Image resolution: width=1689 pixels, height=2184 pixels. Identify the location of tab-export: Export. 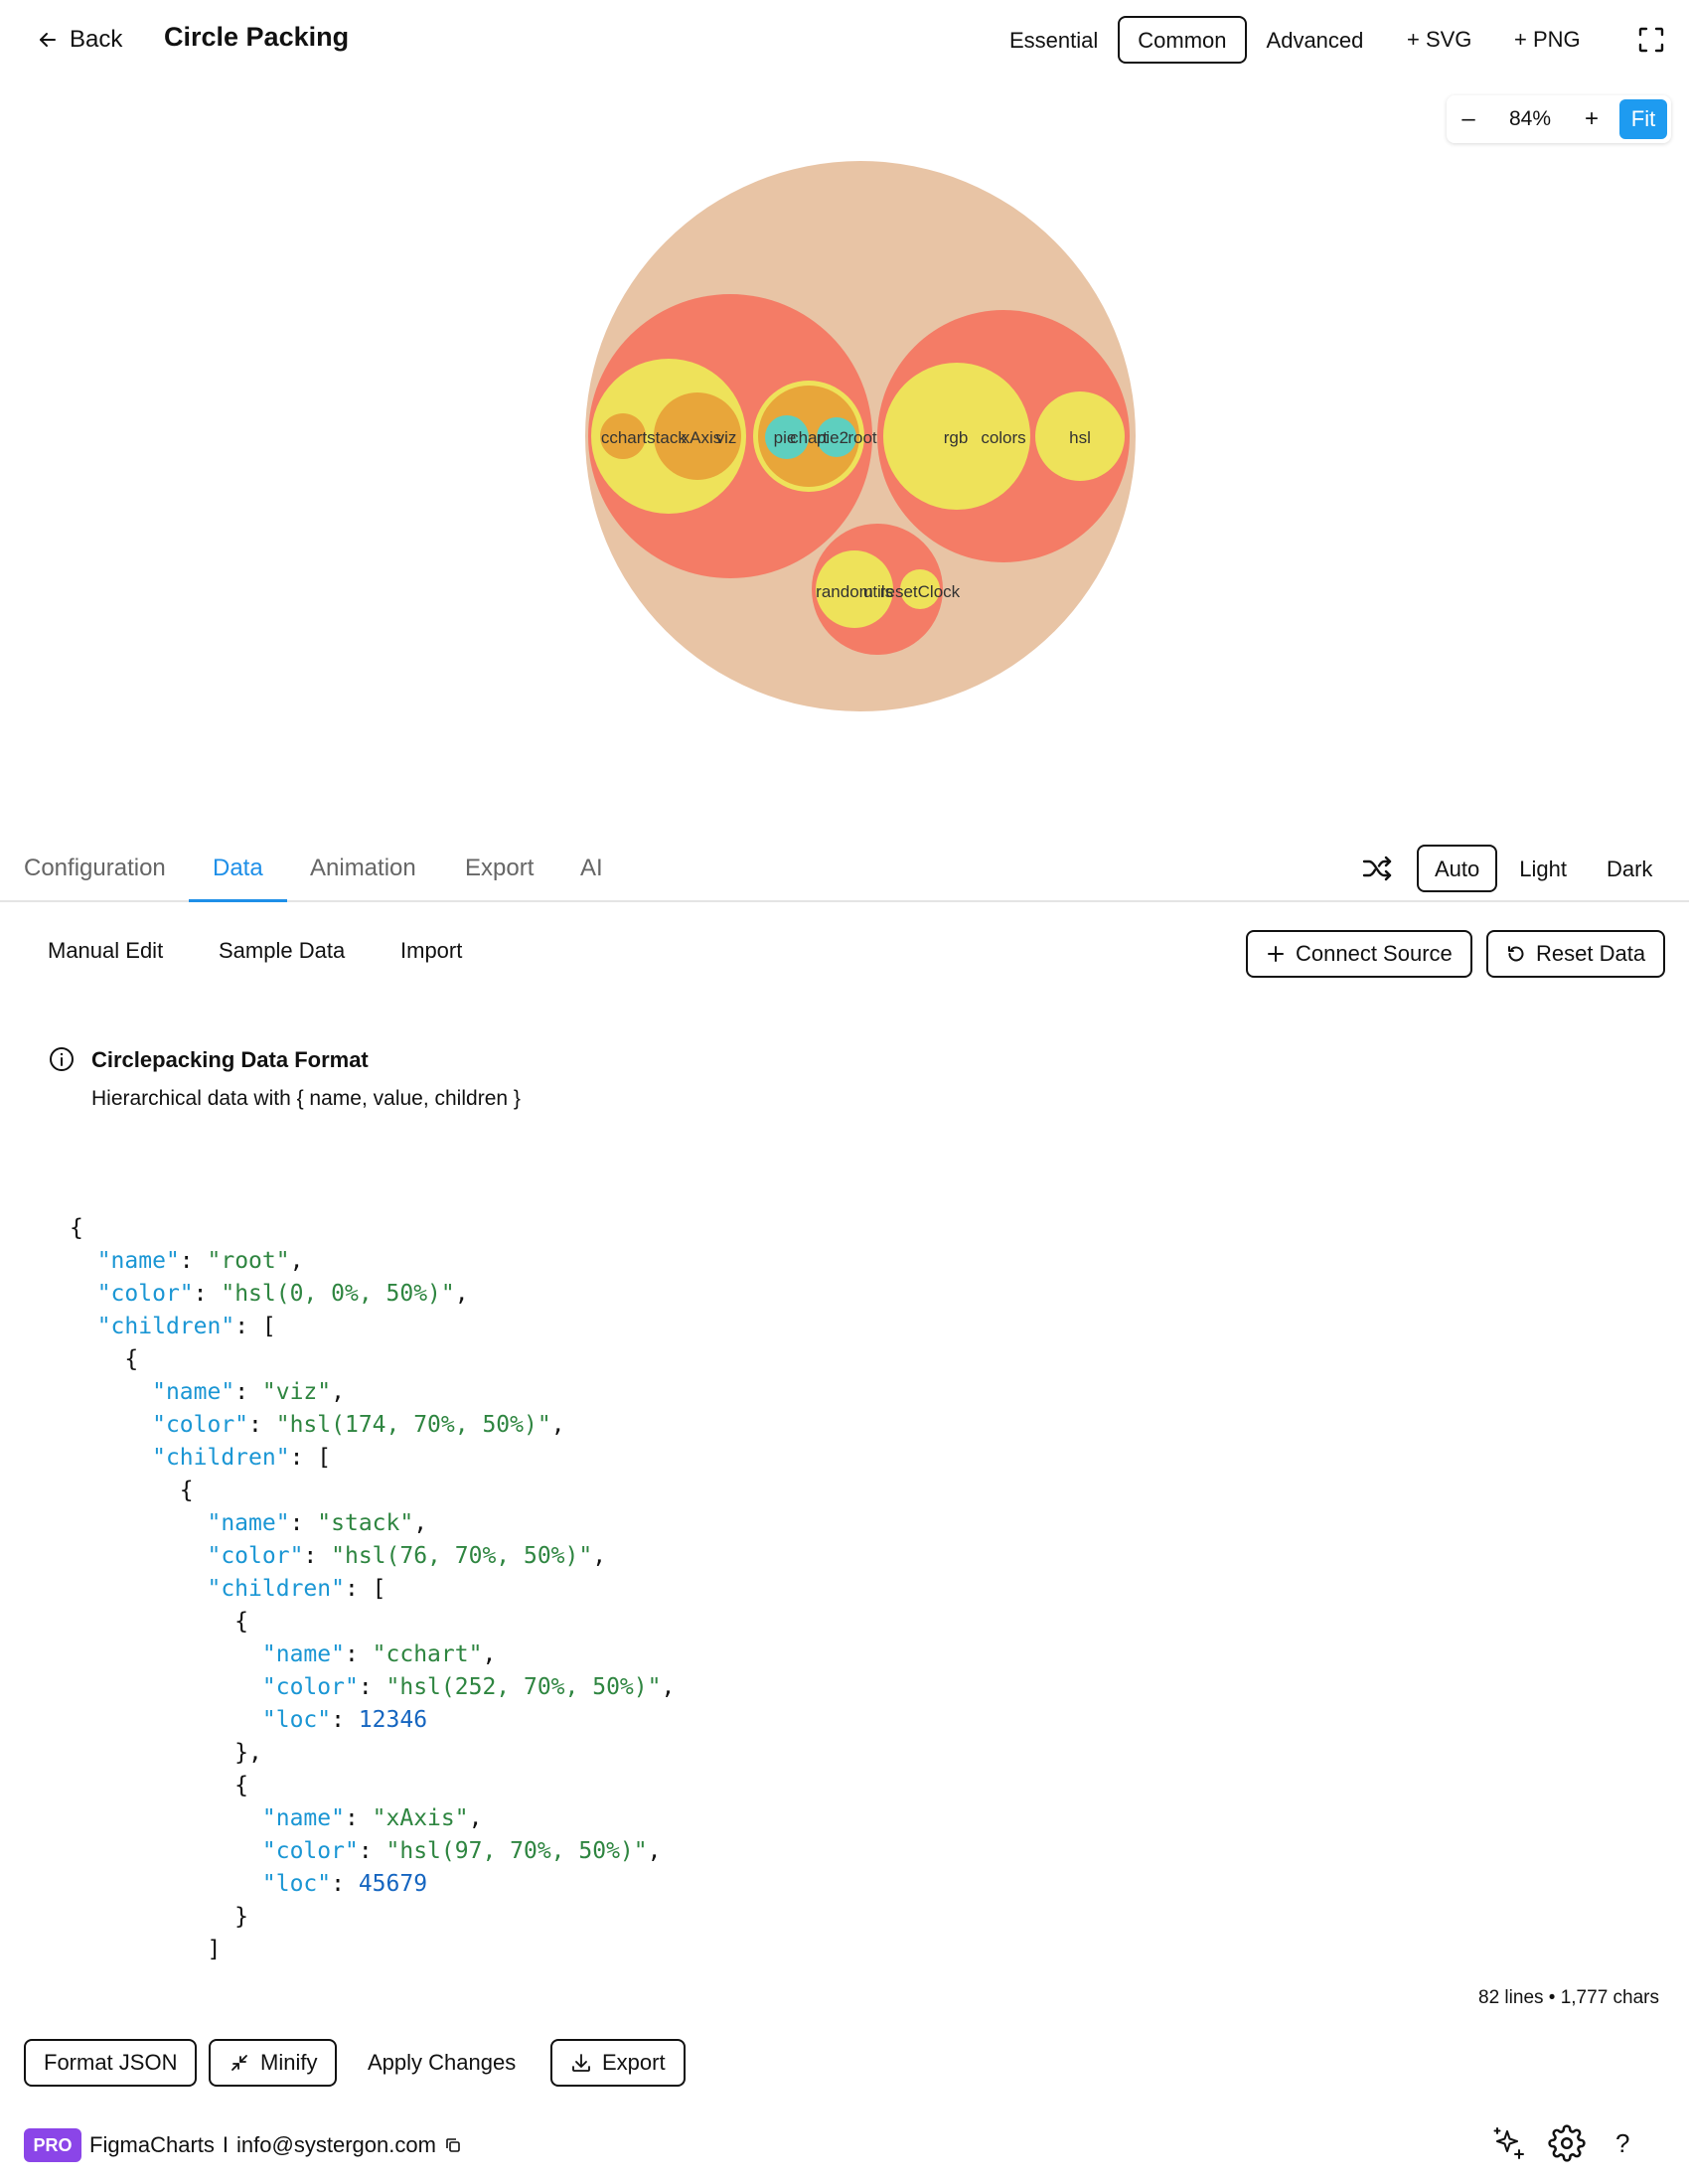
(499, 877).